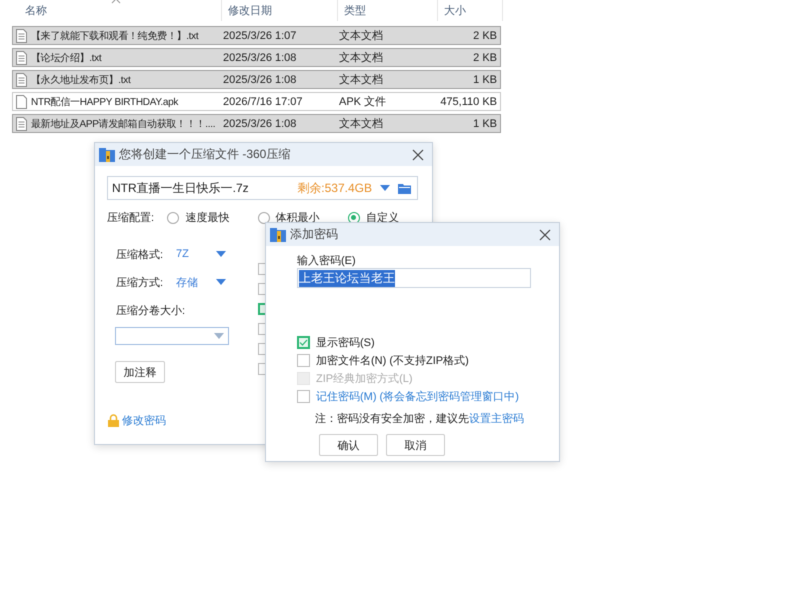 The image size is (800, 598). What do you see at coordinates (144, 420) in the screenshot?
I see `change-password-link: 修改密码` at bounding box center [144, 420].